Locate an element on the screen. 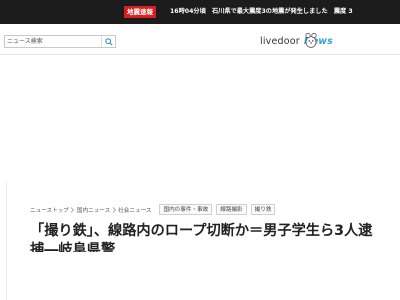 The image size is (400, 300). breadcrumb: ニューストップ 国内ニュース 社会ニュース 国内の事件・事故 線路撮影 撮り鉄 is located at coordinates (153, 209).